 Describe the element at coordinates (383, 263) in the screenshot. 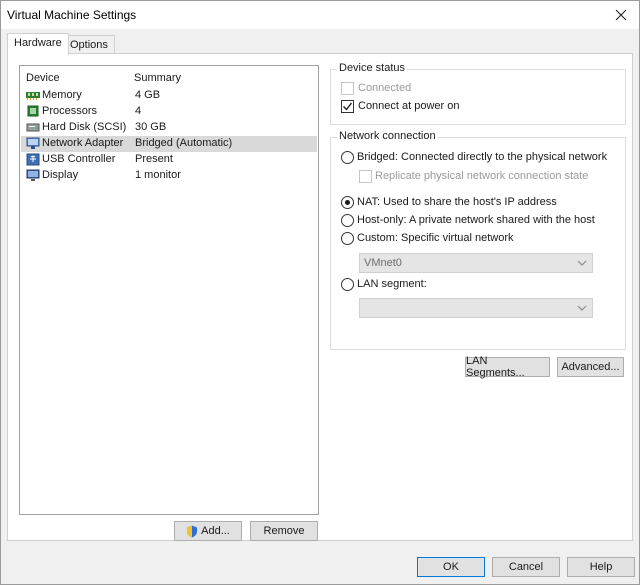

I see `custom-network-value: VMnet0` at that location.